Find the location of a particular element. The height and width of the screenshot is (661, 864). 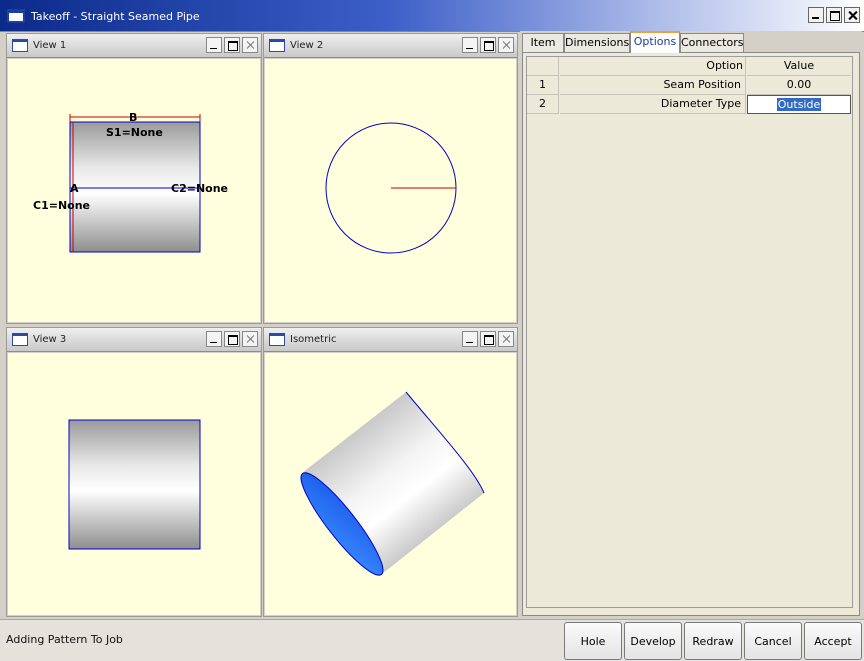

develop-button: Develop is located at coordinates (653, 641).